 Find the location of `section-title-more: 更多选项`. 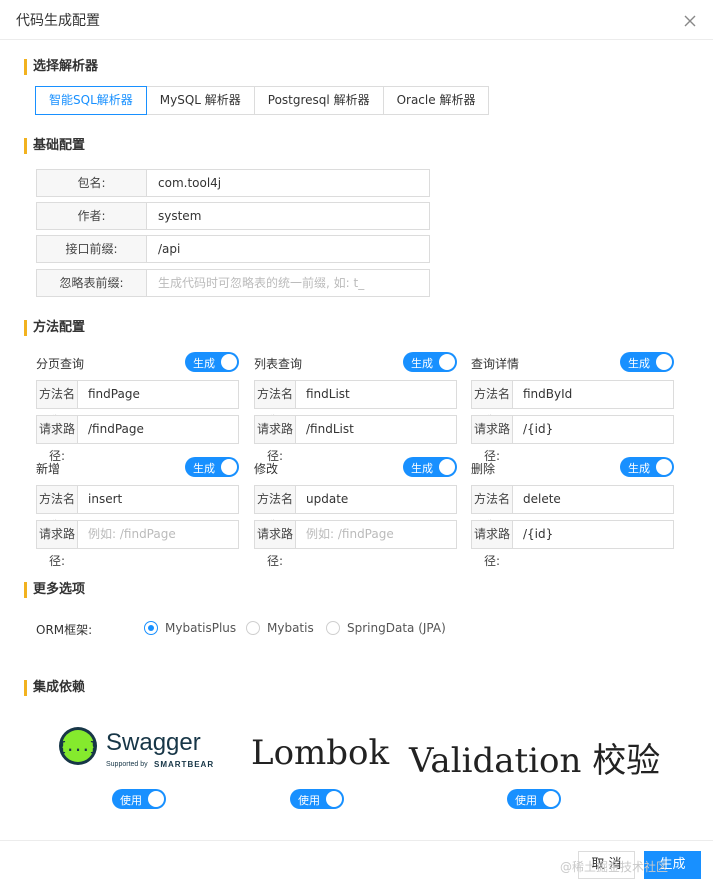

section-title-more: 更多选项 is located at coordinates (54, 590).